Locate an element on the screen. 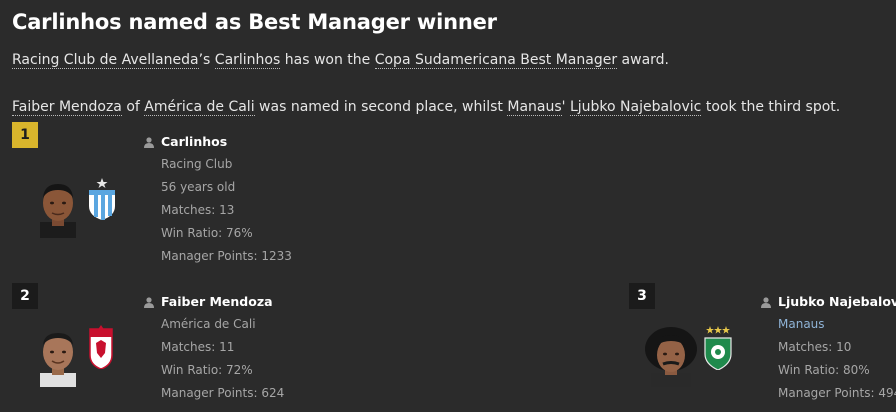 Image resolution: width=896 pixels, height=412 pixels. text-fragment: award. is located at coordinates (643, 60).